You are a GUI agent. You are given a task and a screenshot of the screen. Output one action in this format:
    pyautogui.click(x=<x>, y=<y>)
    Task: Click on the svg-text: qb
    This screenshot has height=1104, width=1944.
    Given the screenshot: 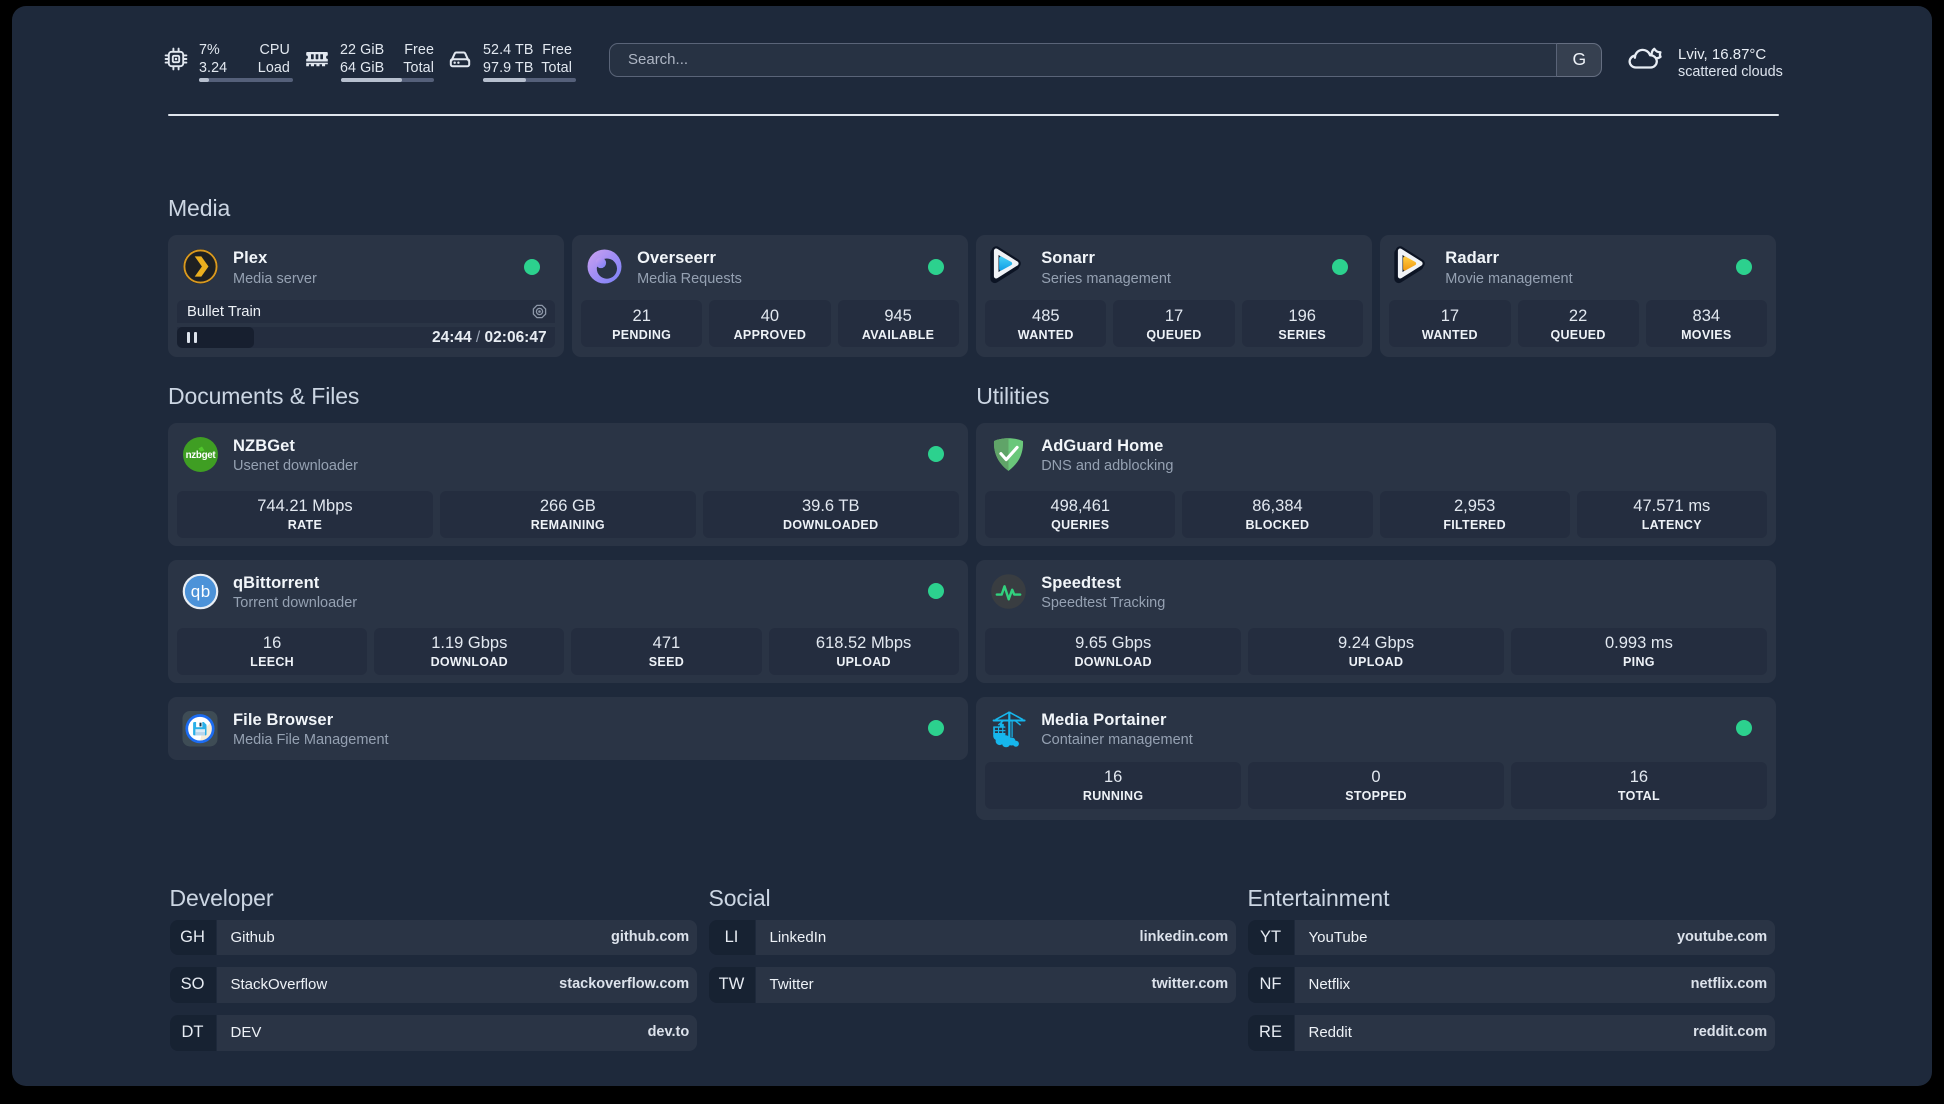 What is the action you would take?
    pyautogui.click(x=201, y=591)
    